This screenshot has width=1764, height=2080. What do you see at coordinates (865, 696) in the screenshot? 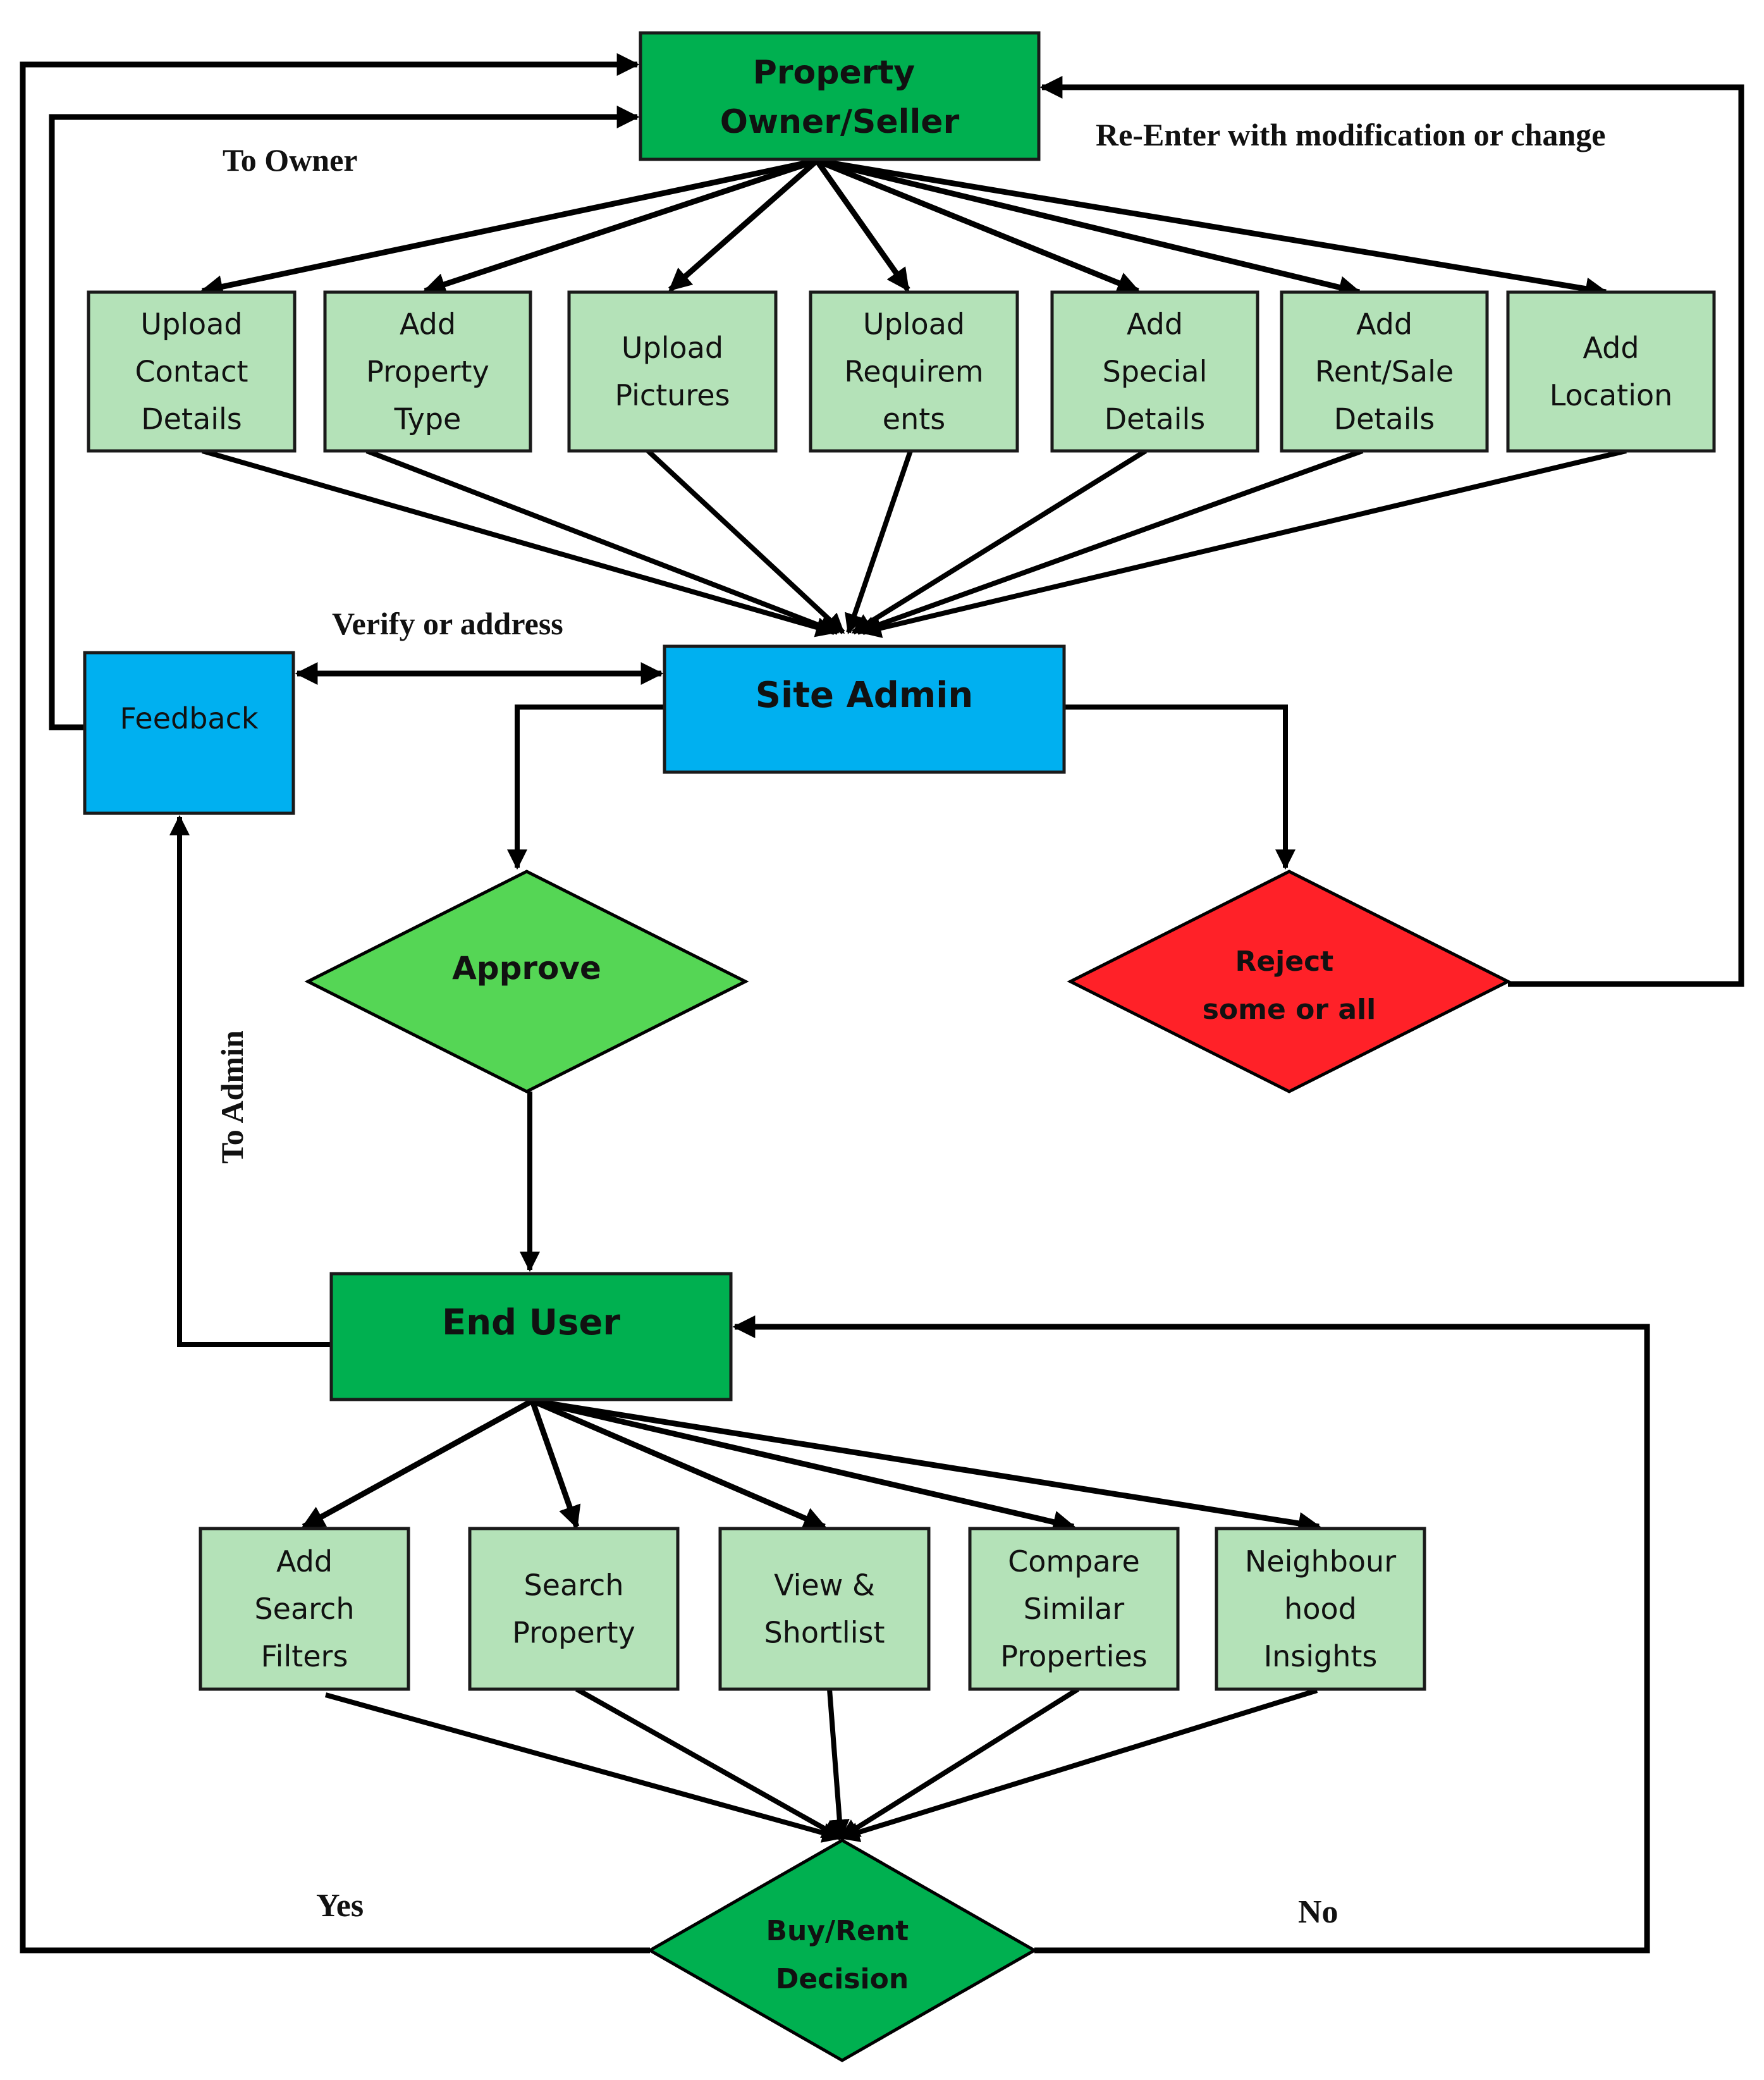
I see `site-admin-label: Site Admin` at bounding box center [865, 696].